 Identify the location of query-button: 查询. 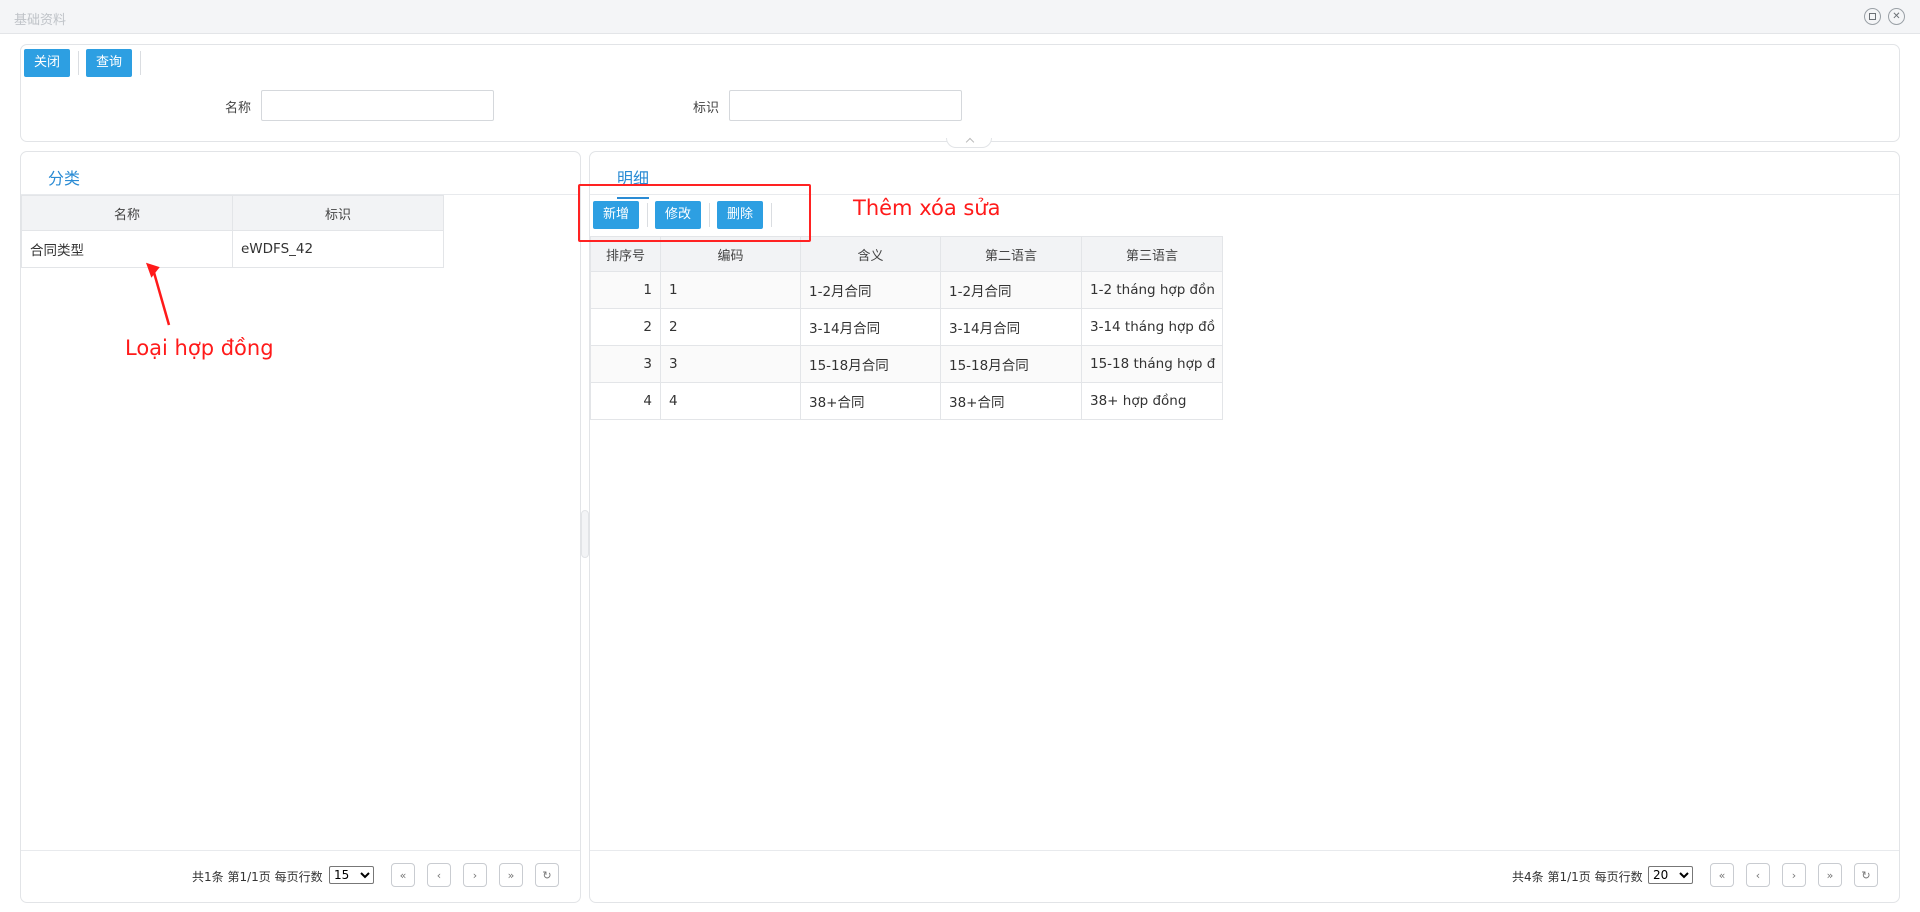
(109, 63).